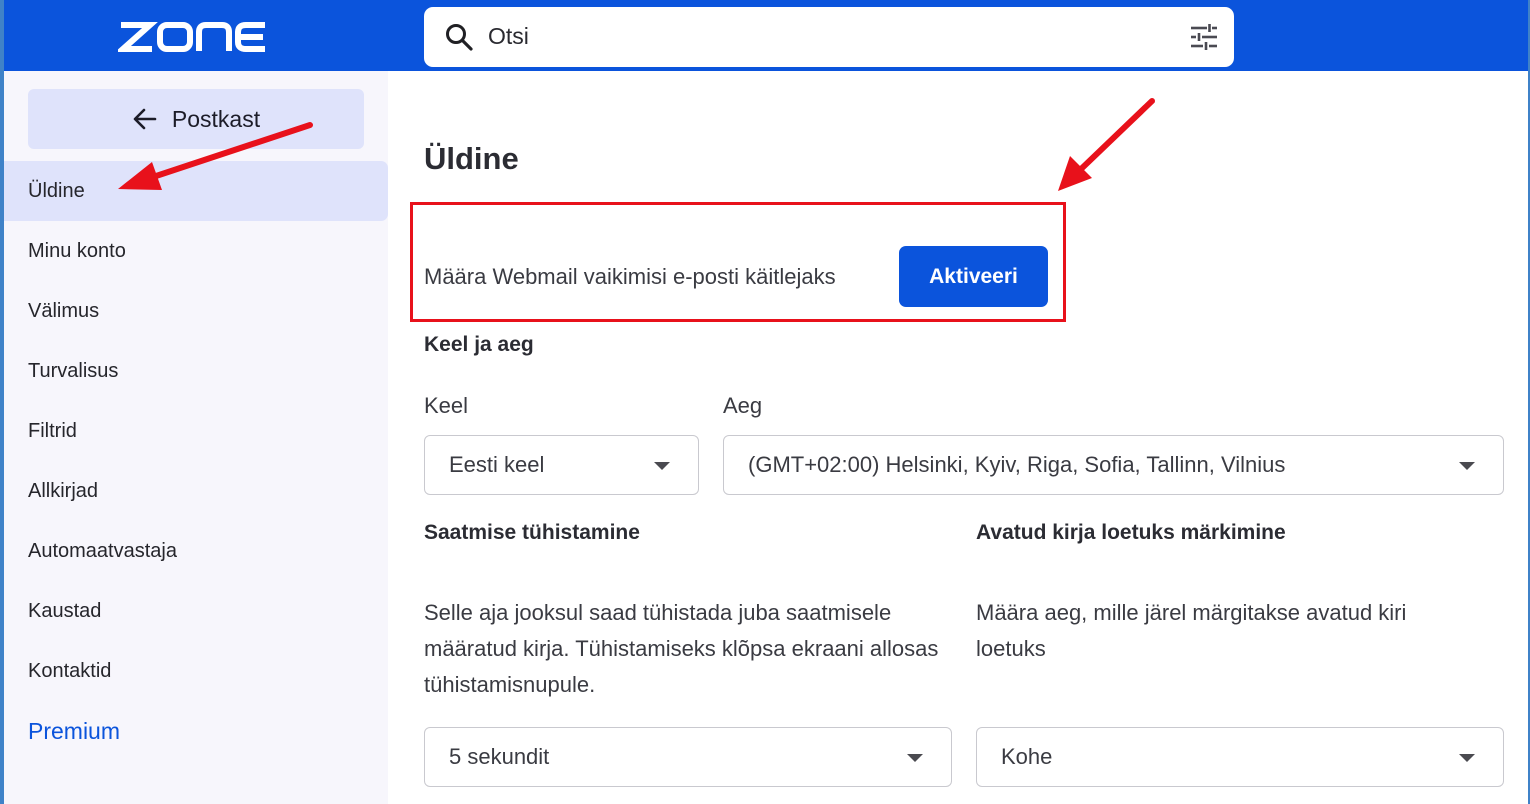 Image resolution: width=1530 pixels, height=804 pixels. Describe the element at coordinates (688, 757) in the screenshot. I see `undo-send-select: 5 sekundit` at that location.